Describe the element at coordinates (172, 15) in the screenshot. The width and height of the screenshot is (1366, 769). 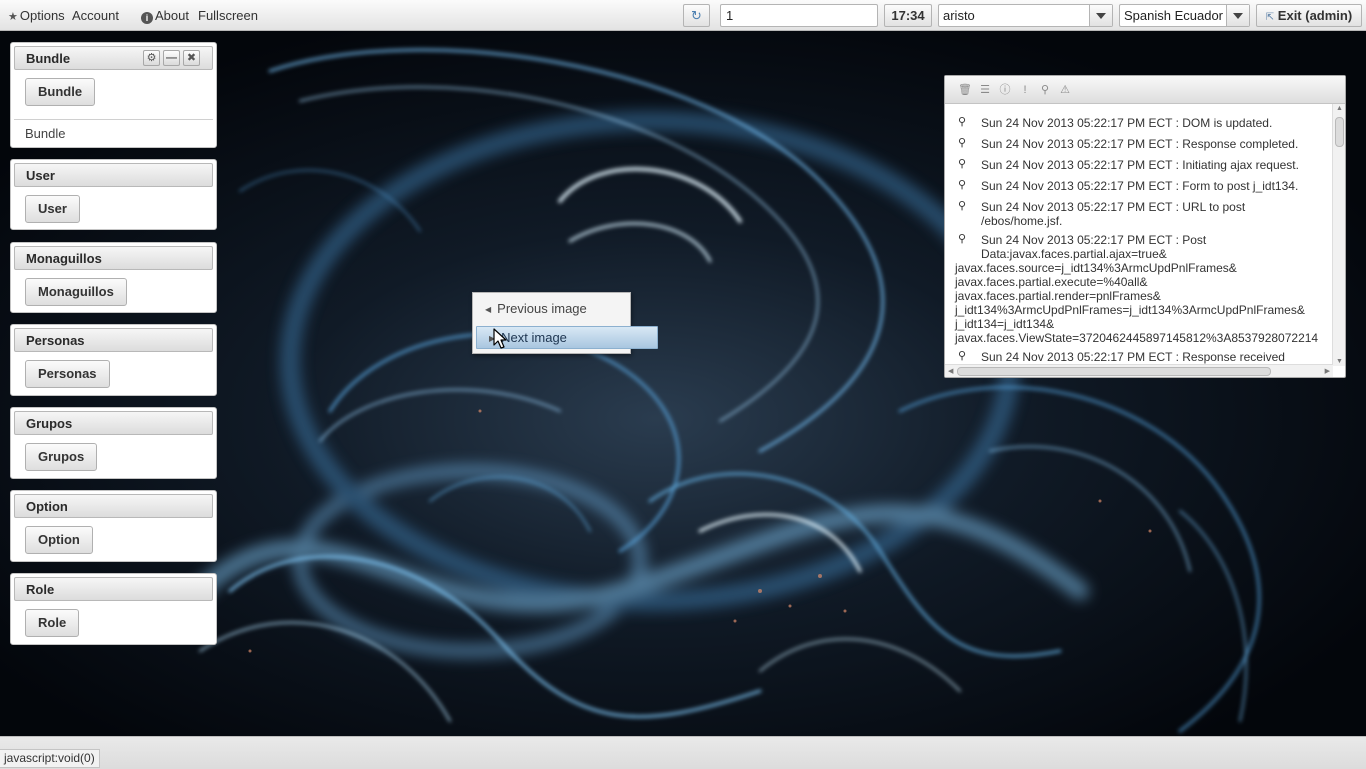
I see `about-label: About` at that location.